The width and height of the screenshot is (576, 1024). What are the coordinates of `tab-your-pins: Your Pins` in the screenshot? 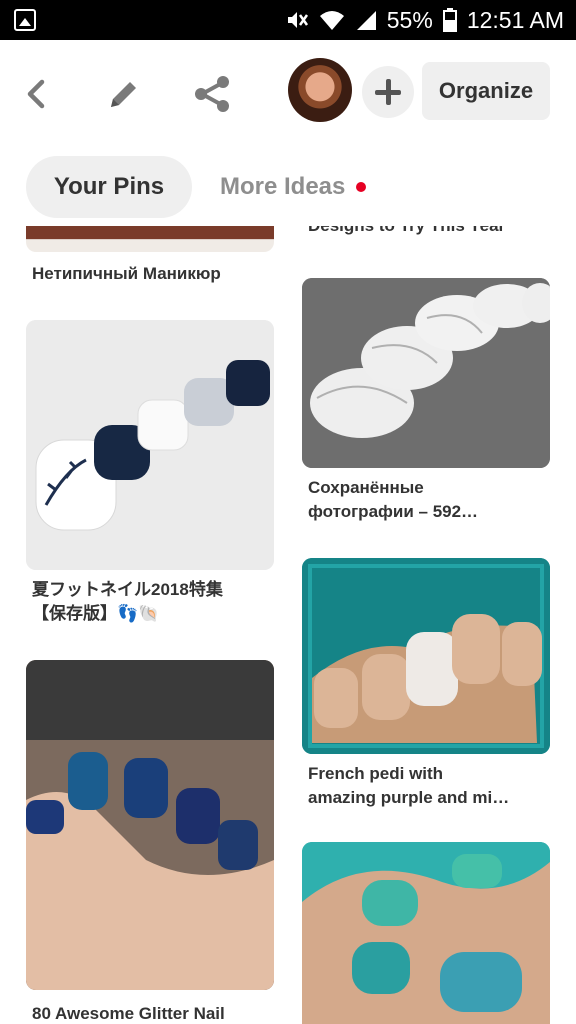 It's located at (109, 187).